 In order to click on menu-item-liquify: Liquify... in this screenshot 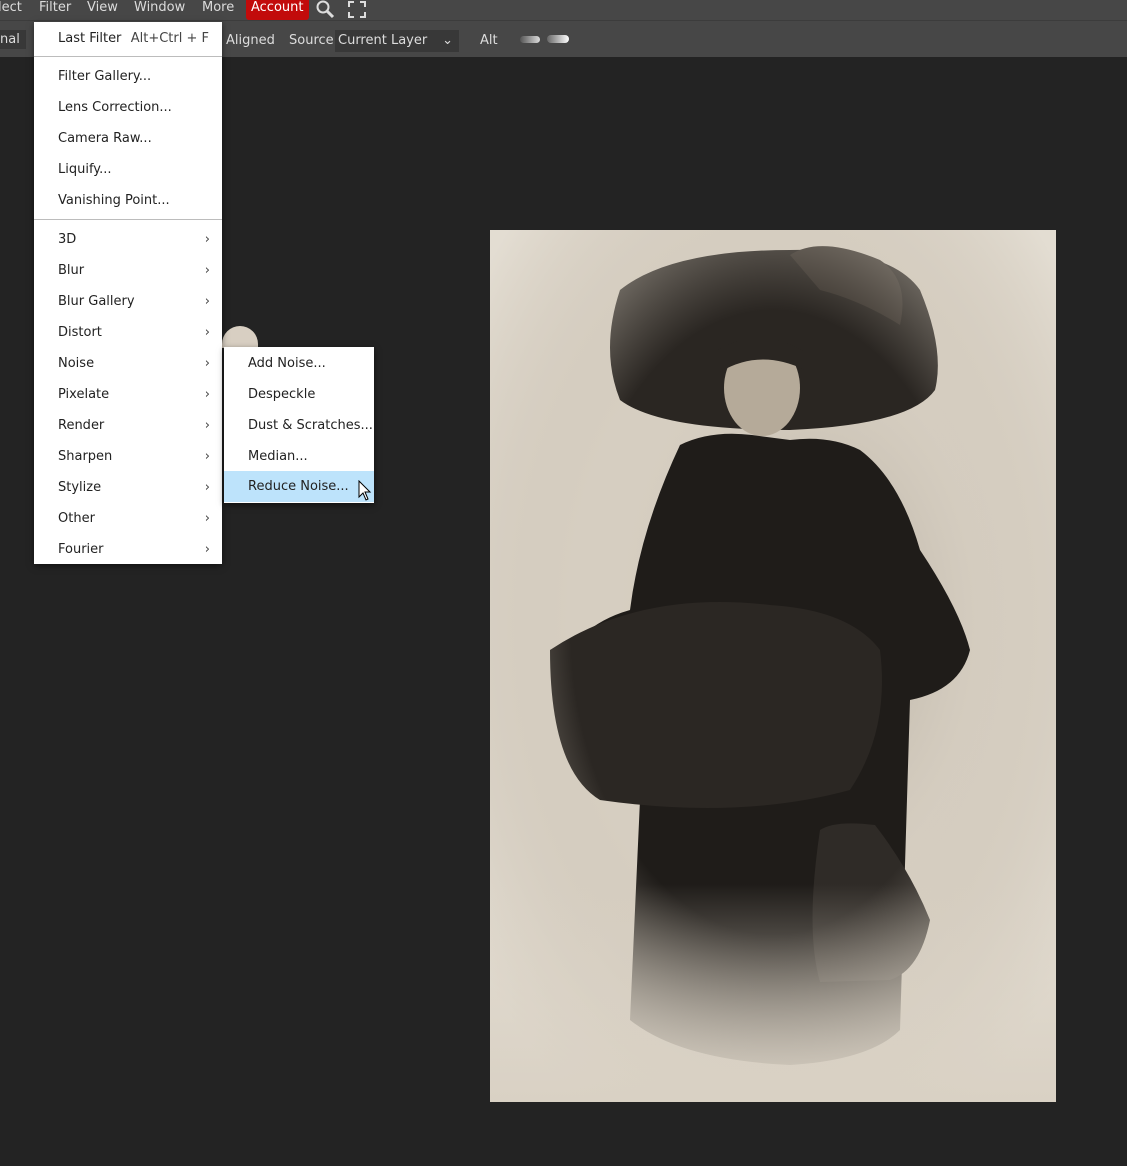, I will do `click(128, 169)`.